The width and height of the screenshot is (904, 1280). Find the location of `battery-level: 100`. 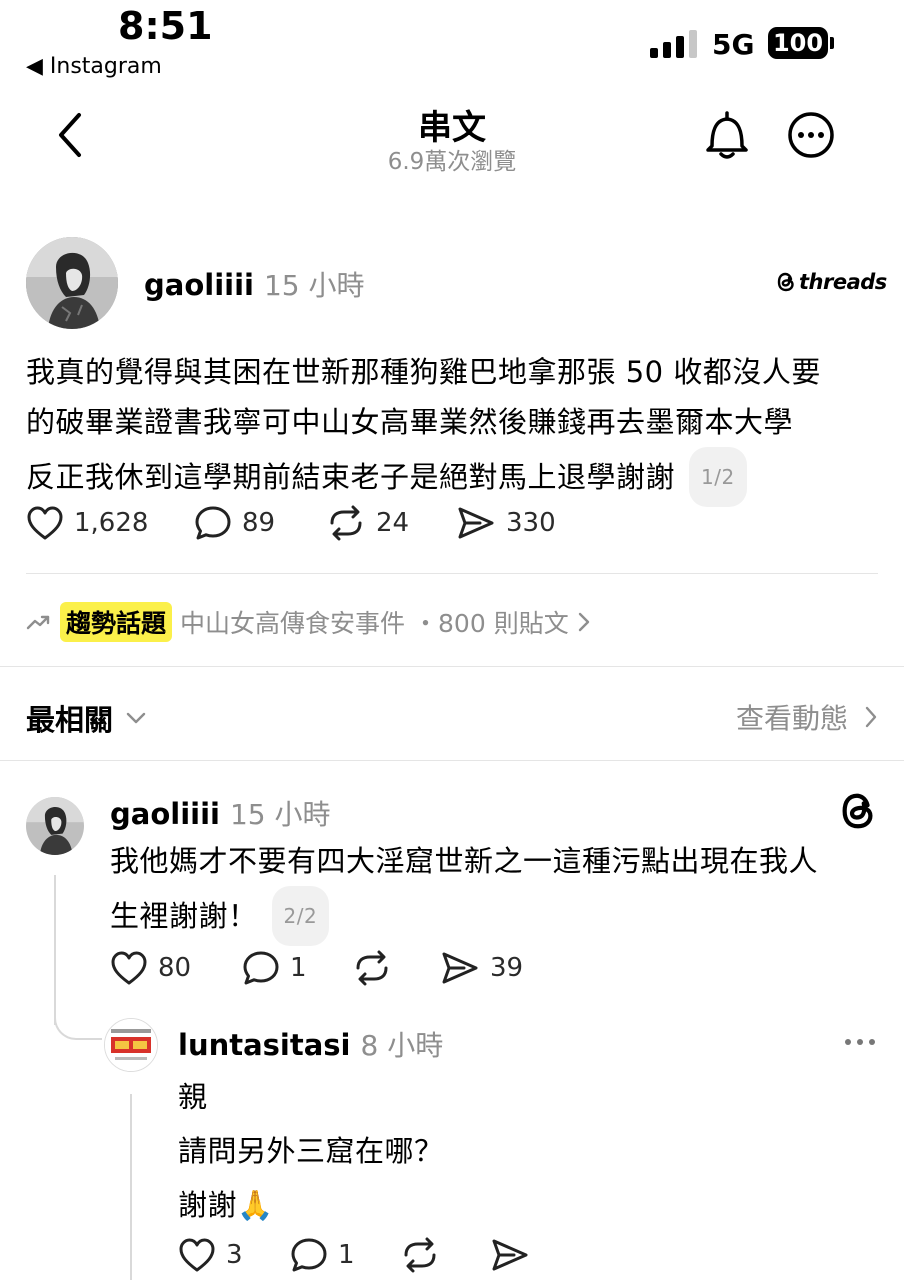

battery-level: 100 is located at coordinates (798, 43).